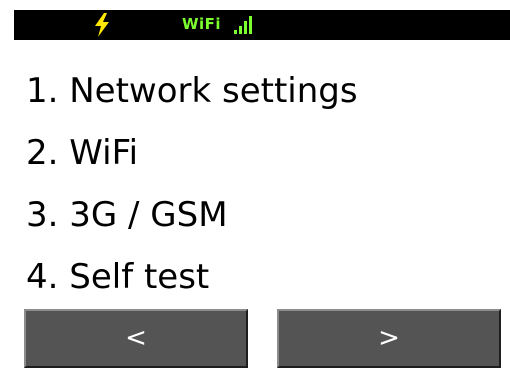 The height and width of the screenshot is (383, 510). Describe the element at coordinates (192, 153) in the screenshot. I see `menu-item-wifi: 2. WiFi` at that location.